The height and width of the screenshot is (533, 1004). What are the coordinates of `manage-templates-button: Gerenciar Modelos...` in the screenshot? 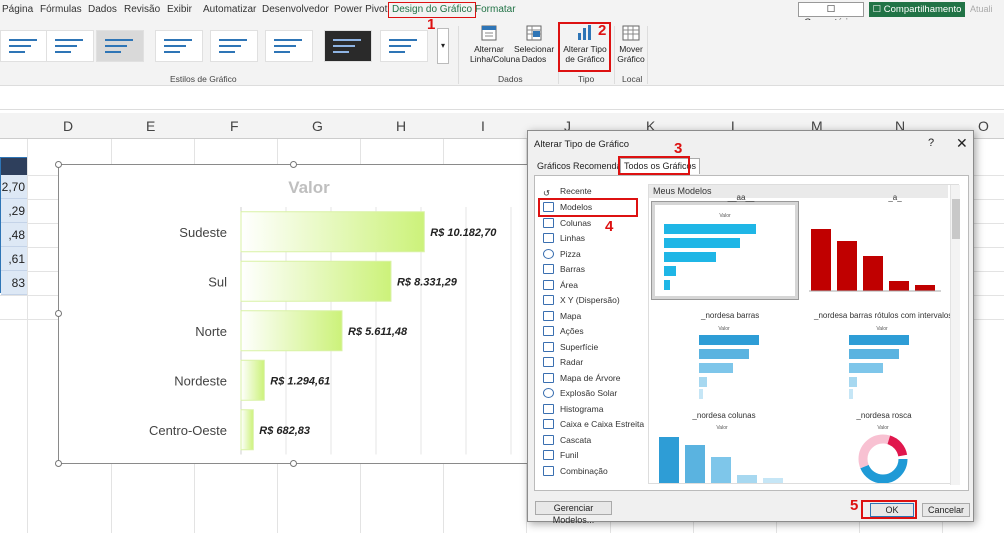 It's located at (573, 513).